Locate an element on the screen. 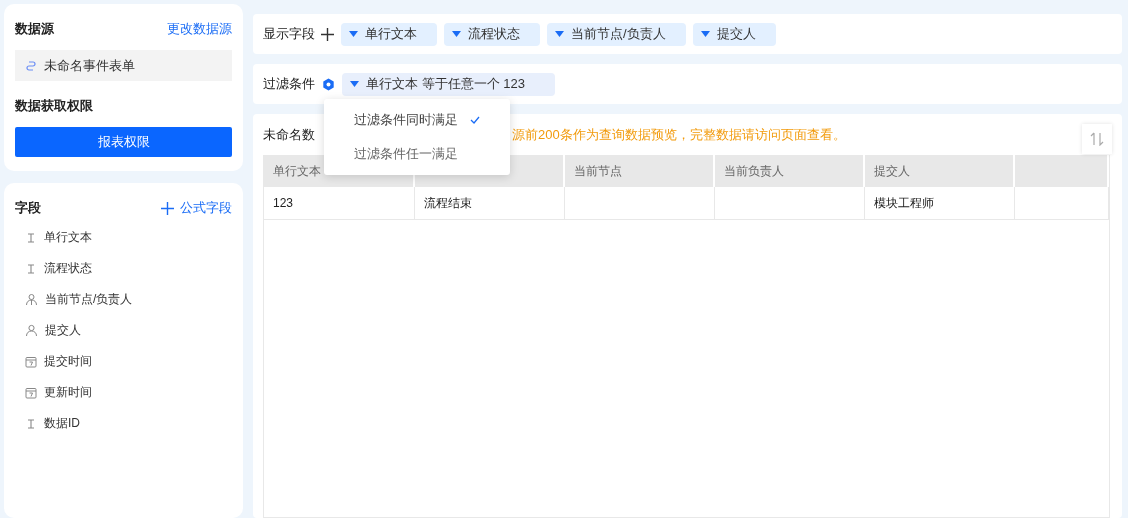 This screenshot has height=518, width=1128. sort-button is located at coordinates (1097, 139).